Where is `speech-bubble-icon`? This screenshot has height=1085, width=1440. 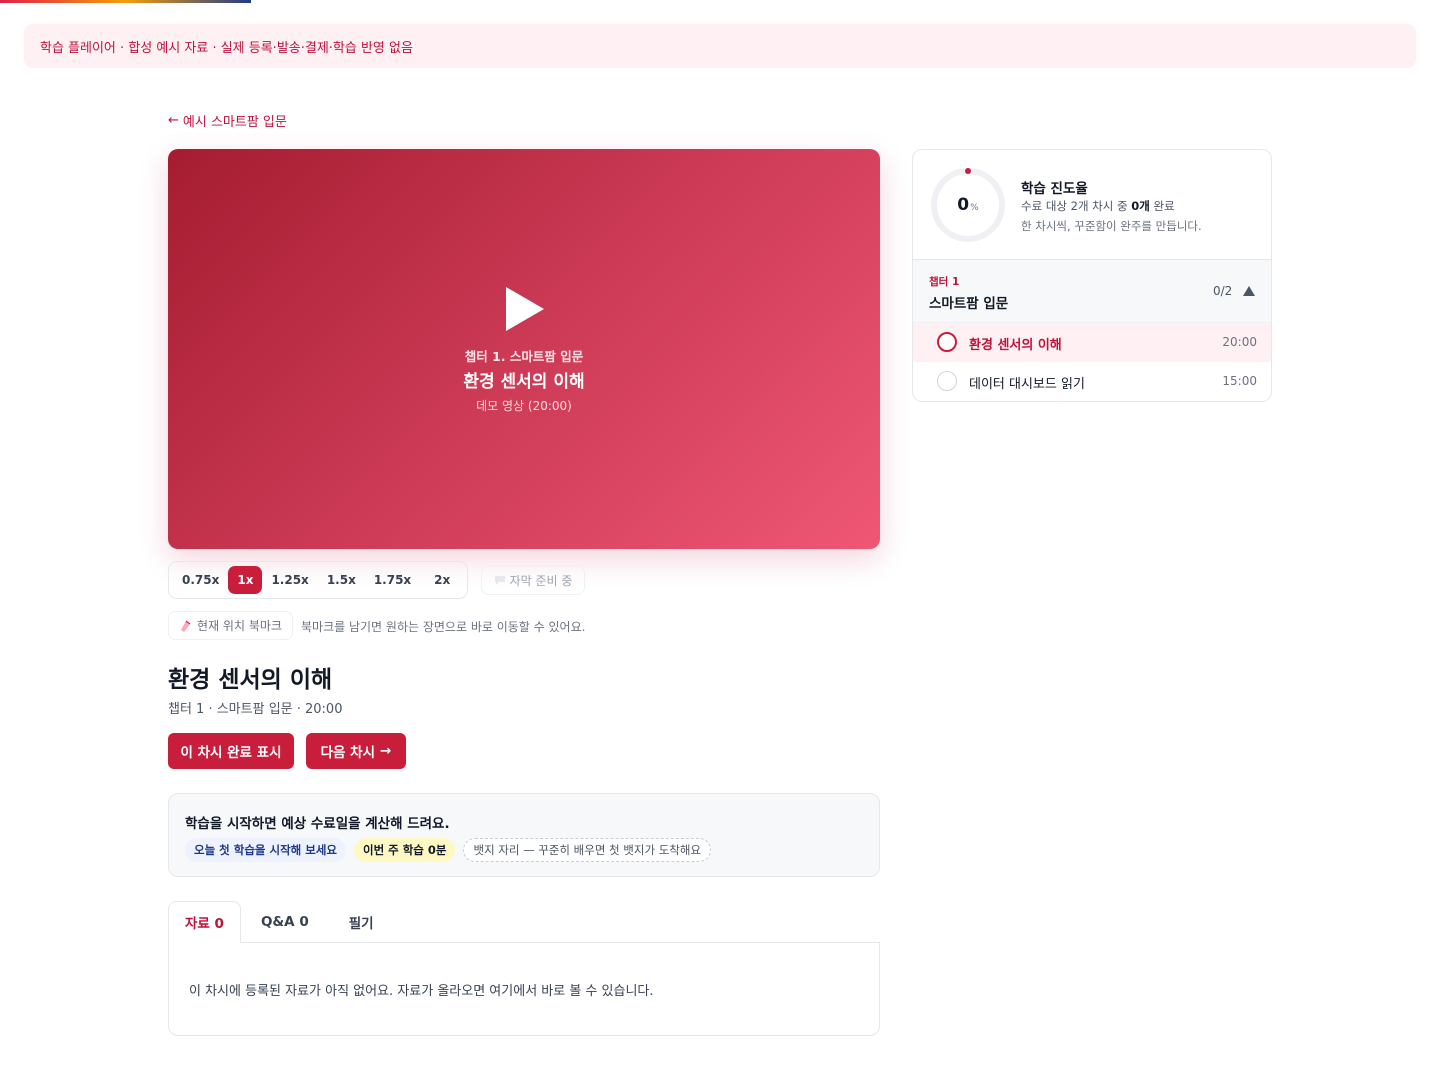 speech-bubble-icon is located at coordinates (499, 580).